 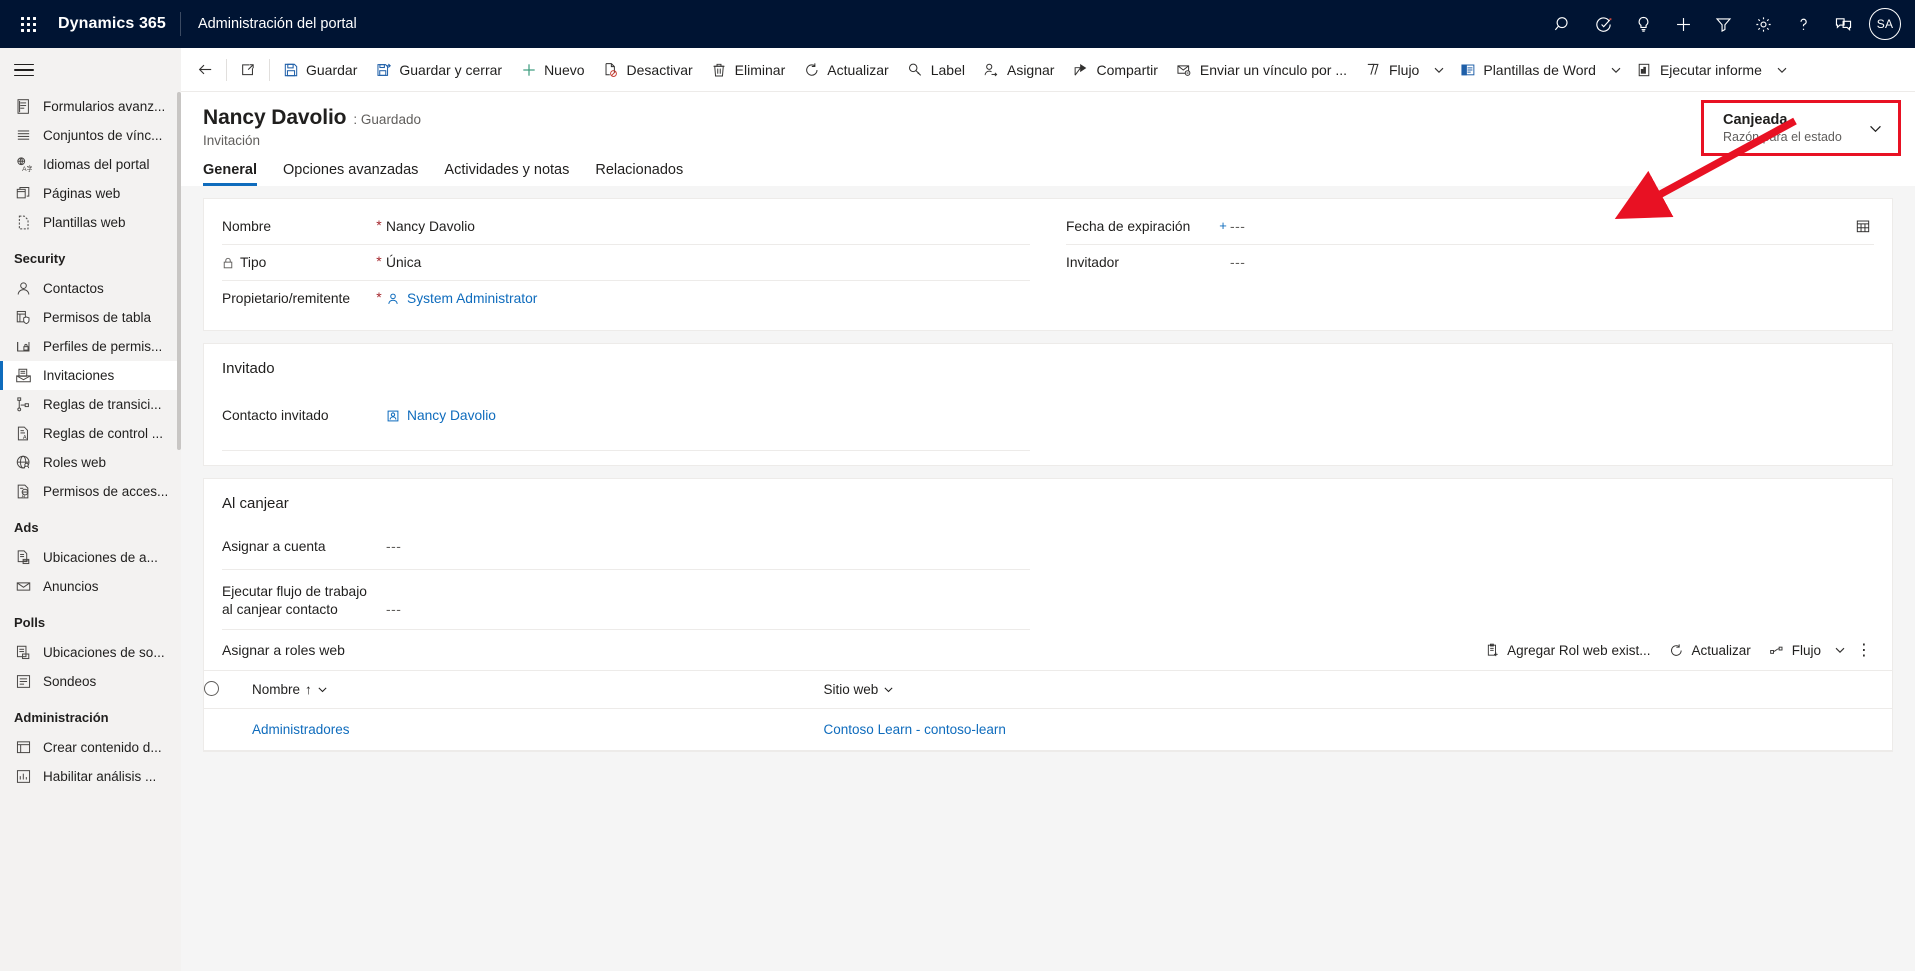 I want to click on field-asignar-a-cuenta: Asignar a cuenta ---, so click(x=626, y=549).